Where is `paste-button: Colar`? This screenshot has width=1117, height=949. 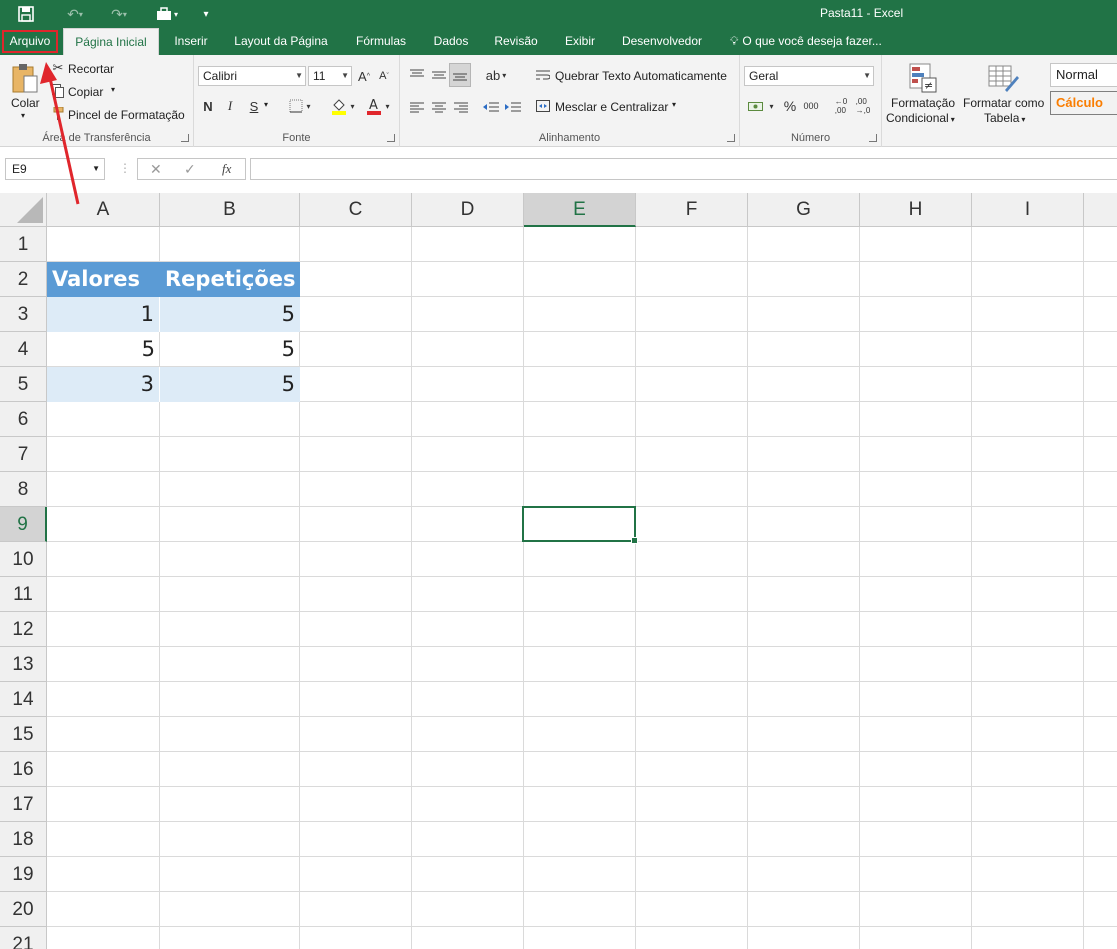 paste-button: Colar is located at coordinates (25, 103).